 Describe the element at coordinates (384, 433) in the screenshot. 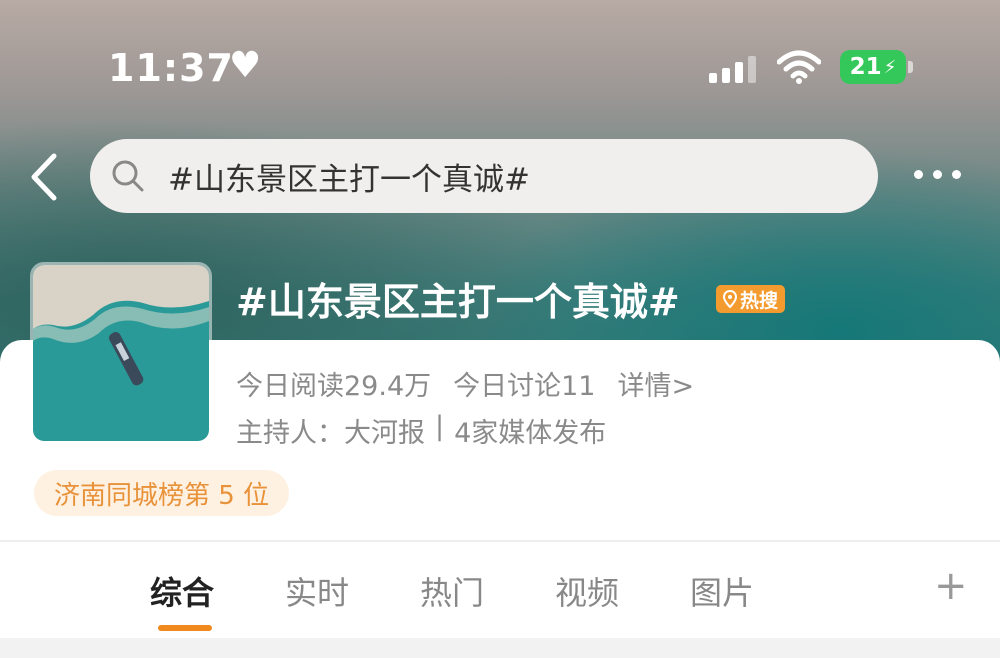

I see `host-name: 大河报` at that location.